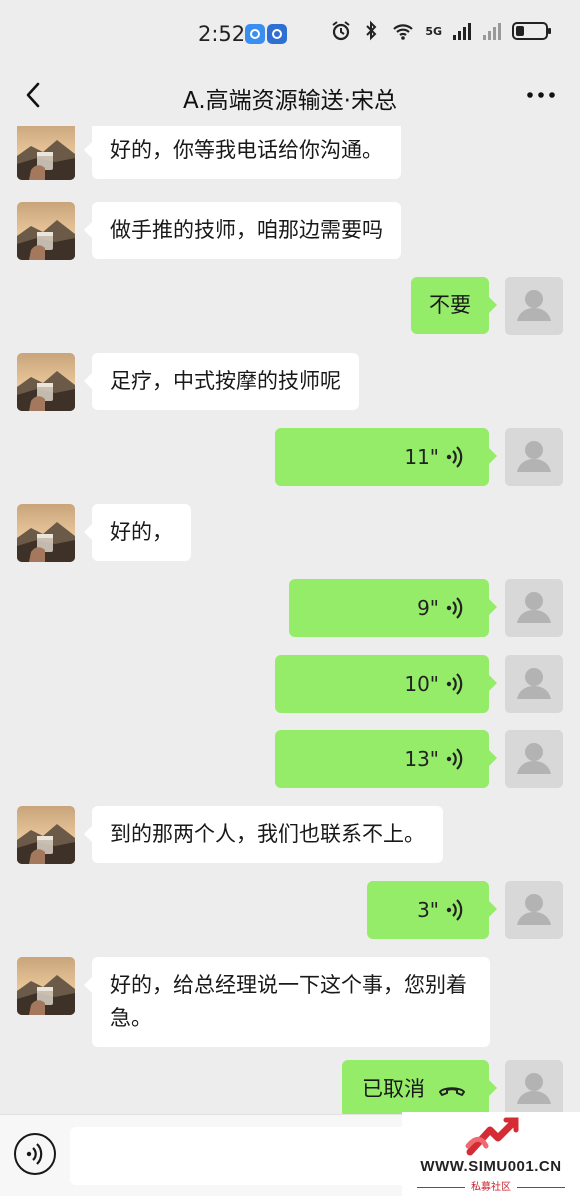 This screenshot has height=1196, width=580. I want to click on phone-hangup-icon, so click(452, 1091).